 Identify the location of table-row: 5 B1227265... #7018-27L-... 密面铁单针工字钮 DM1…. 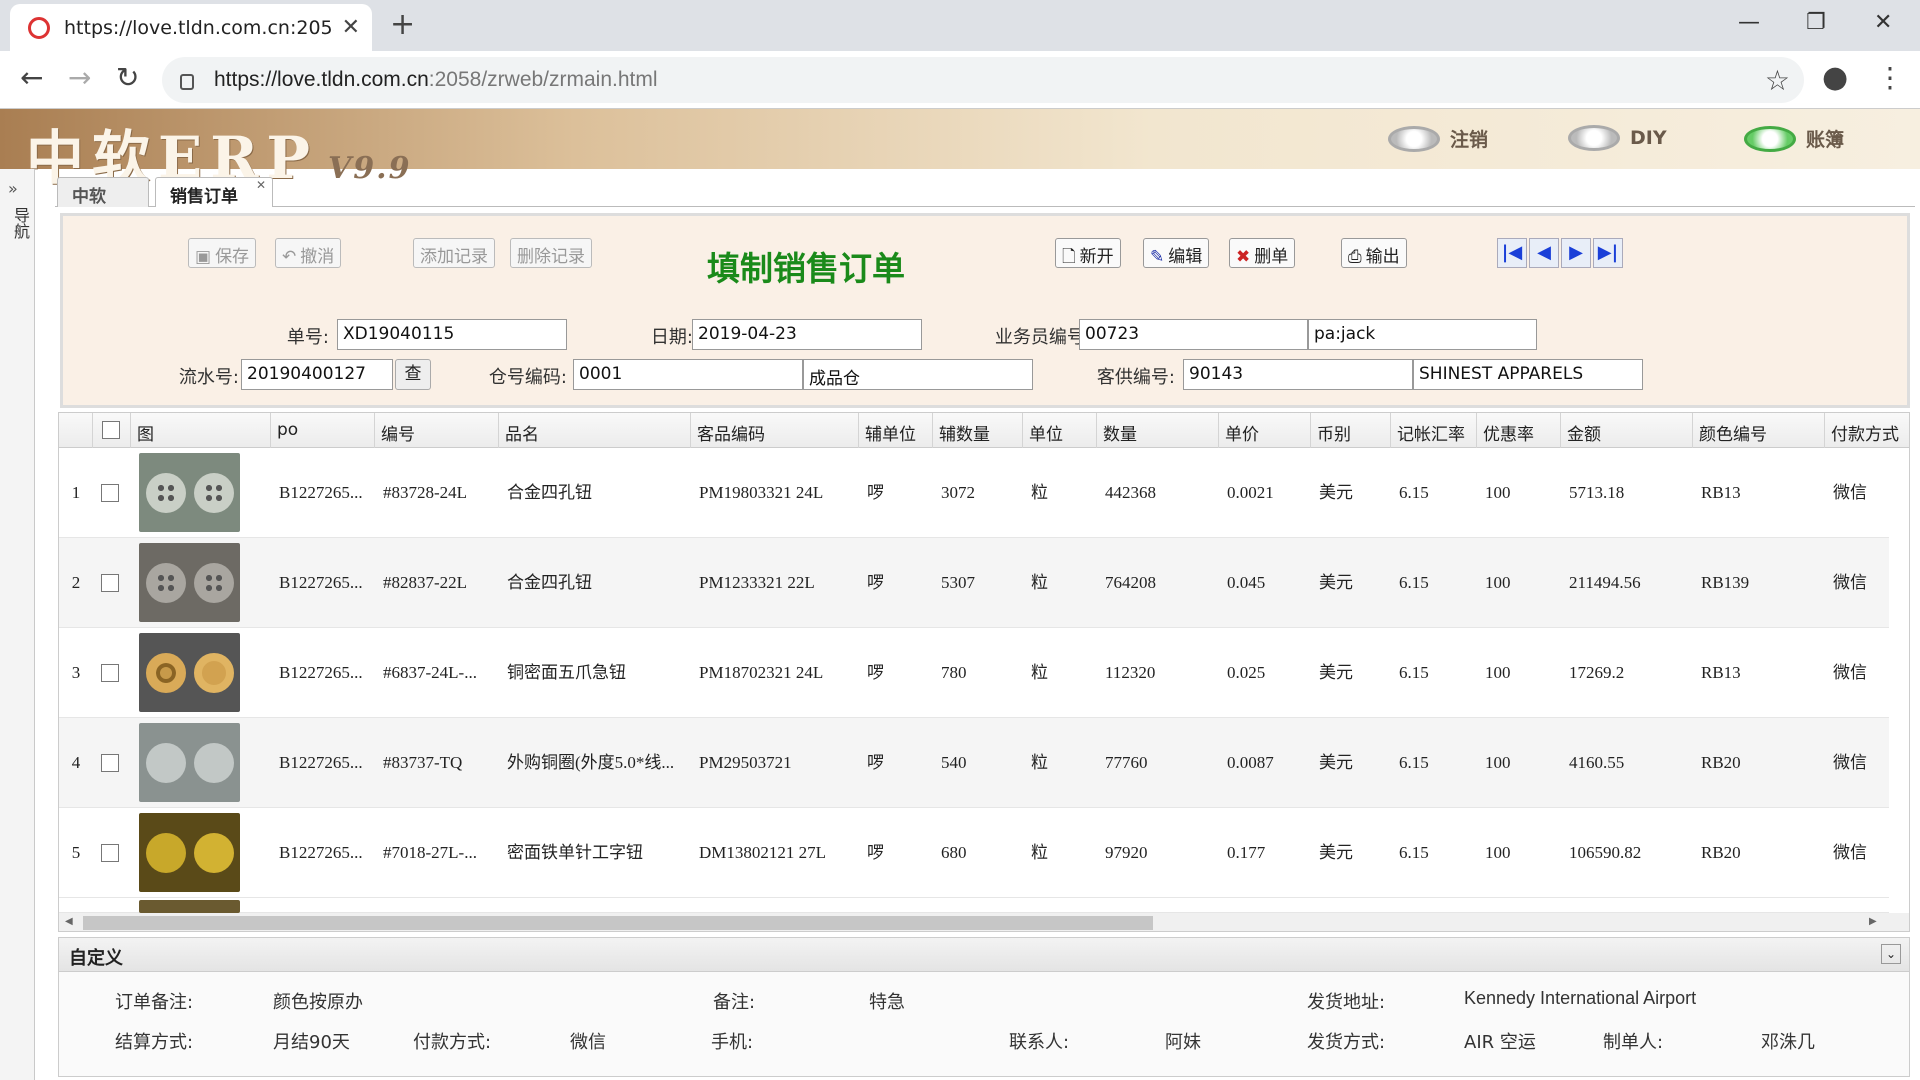
(974, 853).